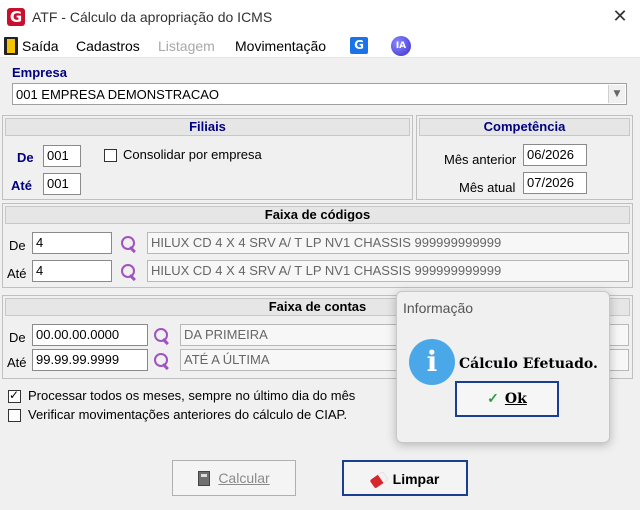 This screenshot has height=510, width=640. What do you see at coordinates (555, 155) in the screenshot?
I see `mes-anterior-input: 06/2026` at bounding box center [555, 155].